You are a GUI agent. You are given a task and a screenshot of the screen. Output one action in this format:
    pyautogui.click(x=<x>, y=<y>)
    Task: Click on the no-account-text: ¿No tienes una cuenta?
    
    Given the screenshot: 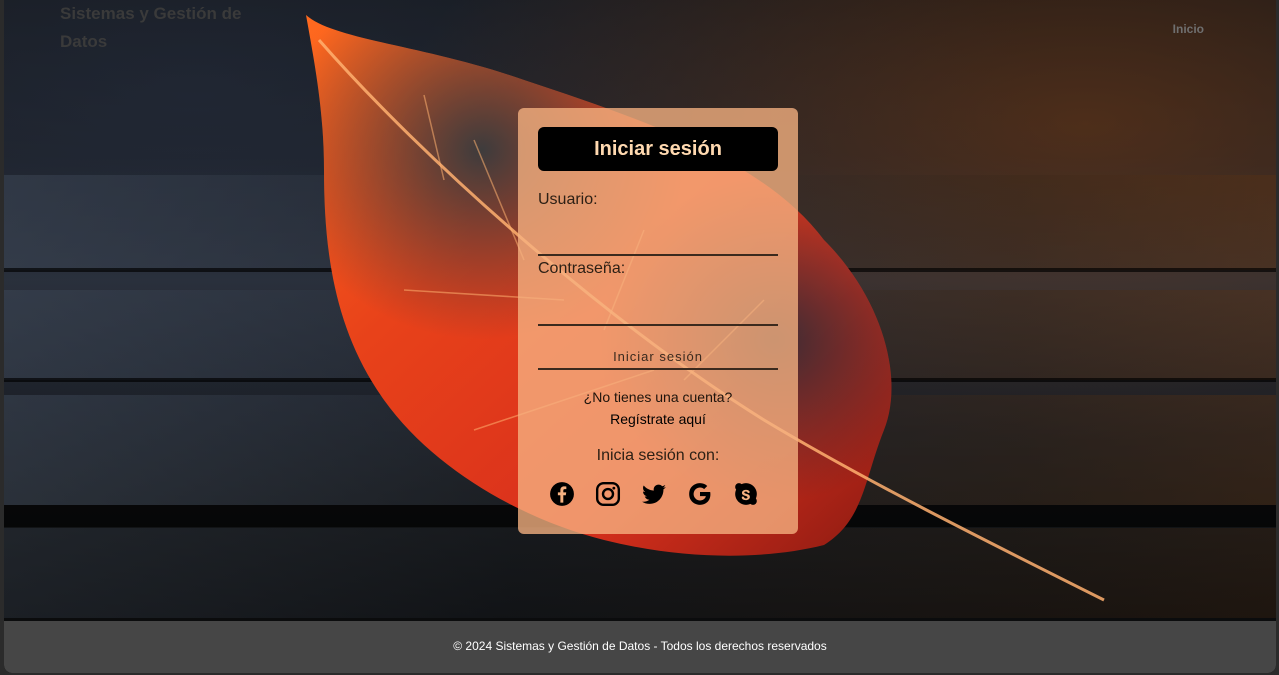 What is the action you would take?
    pyautogui.click(x=658, y=397)
    